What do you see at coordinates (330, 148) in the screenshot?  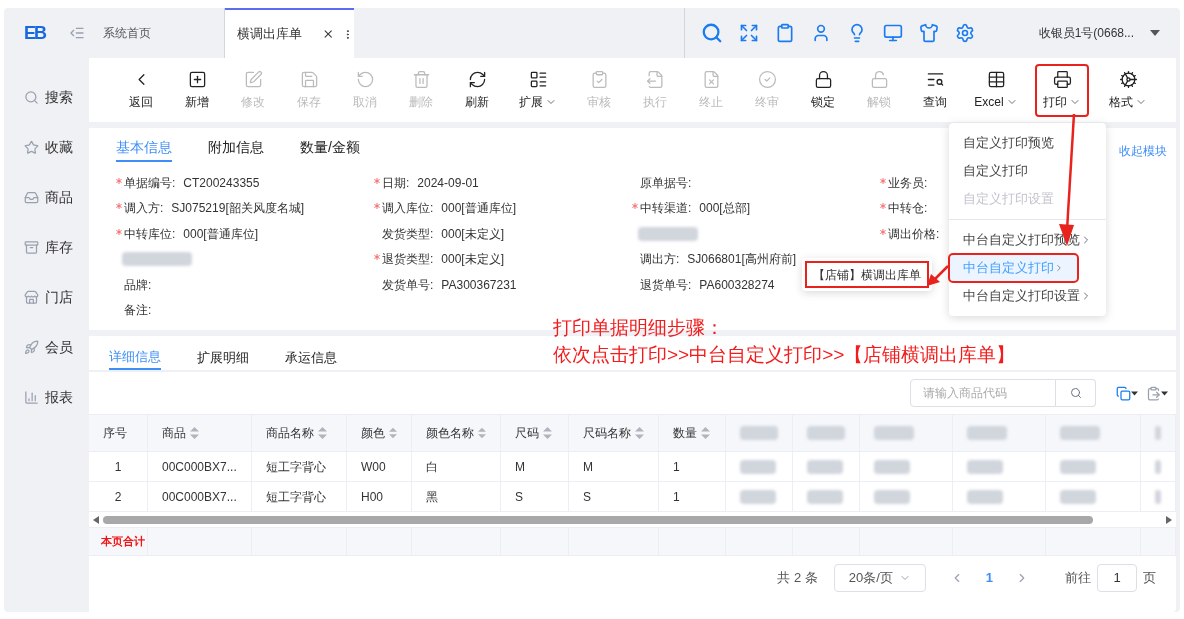 I see `section-tab: 数量/金额` at bounding box center [330, 148].